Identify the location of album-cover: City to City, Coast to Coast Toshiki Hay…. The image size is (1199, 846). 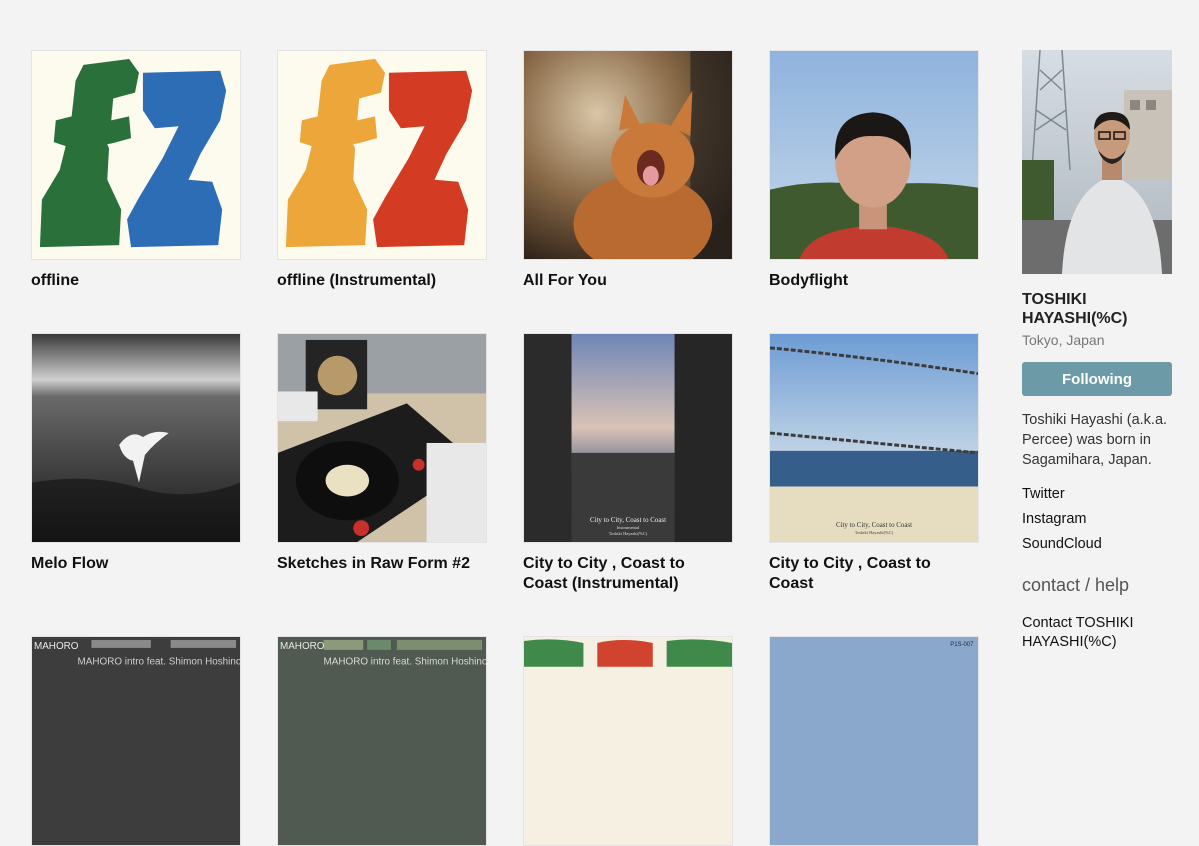
(874, 438).